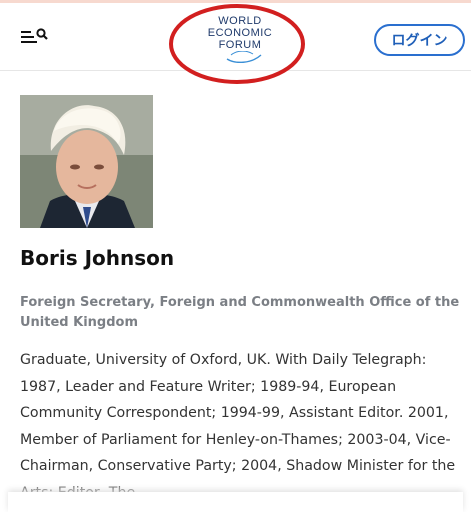 This screenshot has height=512, width=471. Describe the element at coordinates (42, 34) in the screenshot. I see `search-icon` at that location.